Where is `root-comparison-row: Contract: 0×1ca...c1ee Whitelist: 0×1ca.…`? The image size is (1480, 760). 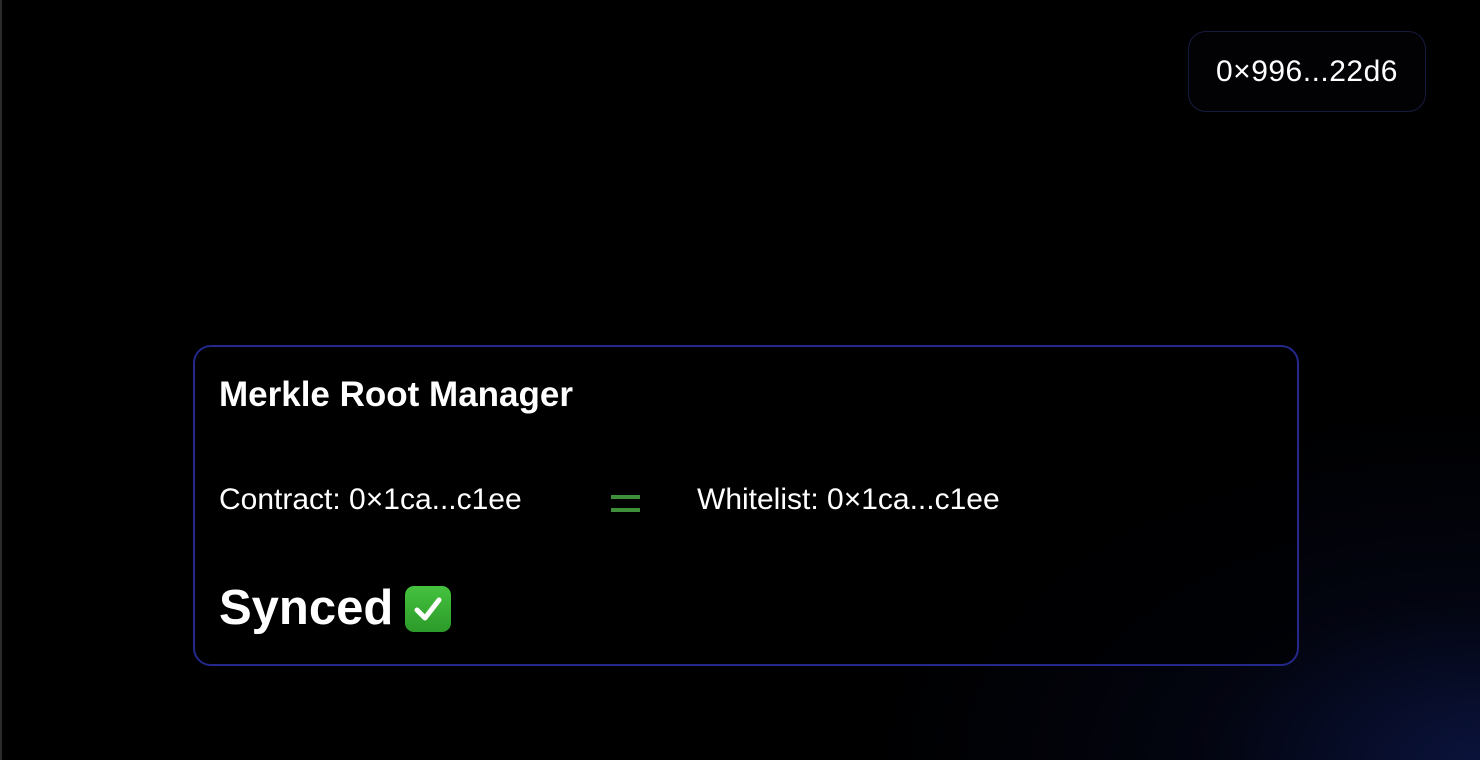
root-comparison-row: Contract: 0×1ca...c1ee Whitelist: 0×1ca.… is located at coordinates (609, 500).